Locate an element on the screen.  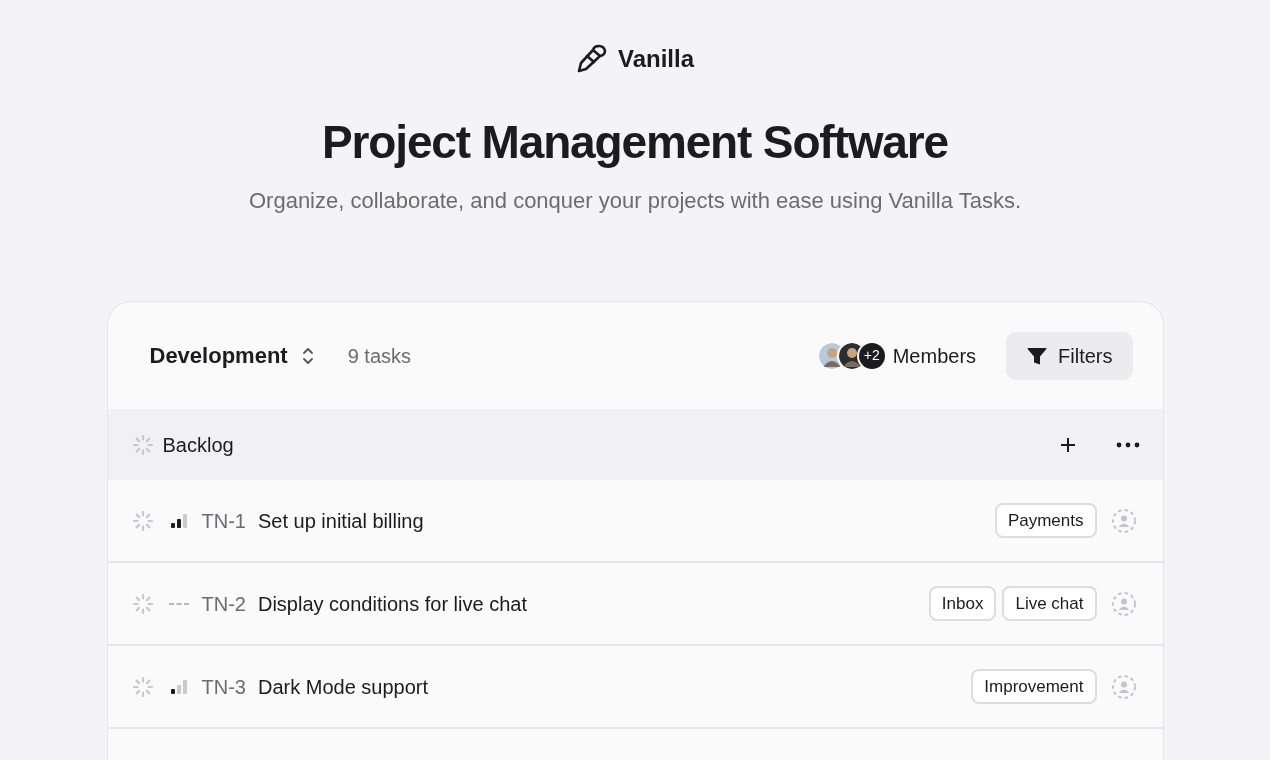
task-id: TN-1 is located at coordinates (223, 521).